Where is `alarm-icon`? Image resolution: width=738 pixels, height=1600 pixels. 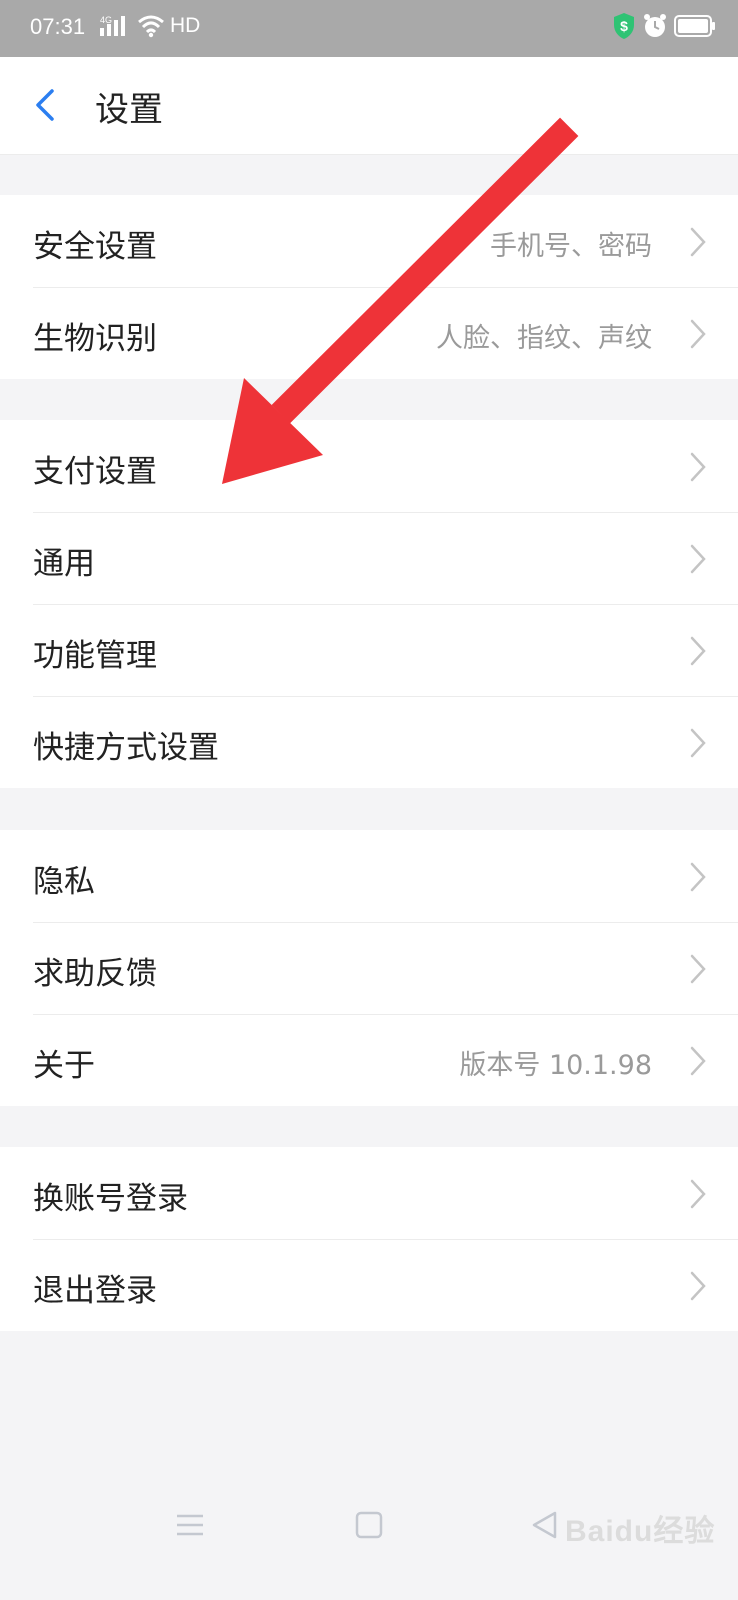
alarm-icon is located at coordinates (655, 28).